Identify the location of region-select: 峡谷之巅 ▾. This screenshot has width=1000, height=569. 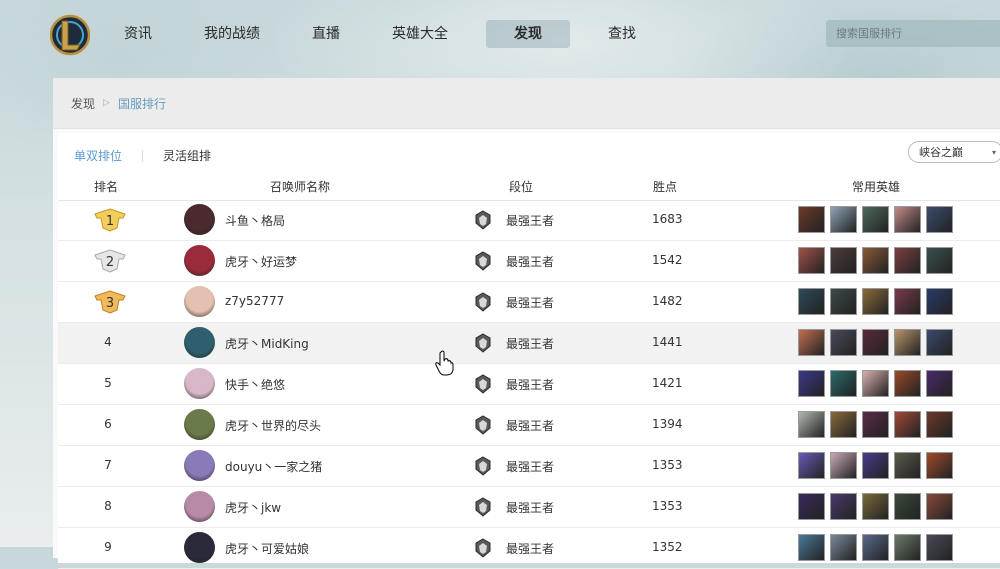
(954, 152).